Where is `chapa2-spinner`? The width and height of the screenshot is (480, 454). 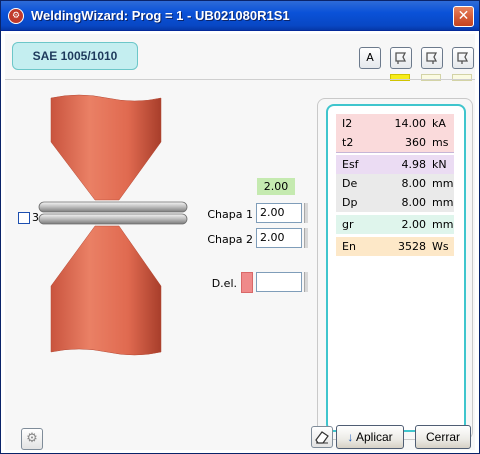 chapa2-spinner is located at coordinates (306, 238).